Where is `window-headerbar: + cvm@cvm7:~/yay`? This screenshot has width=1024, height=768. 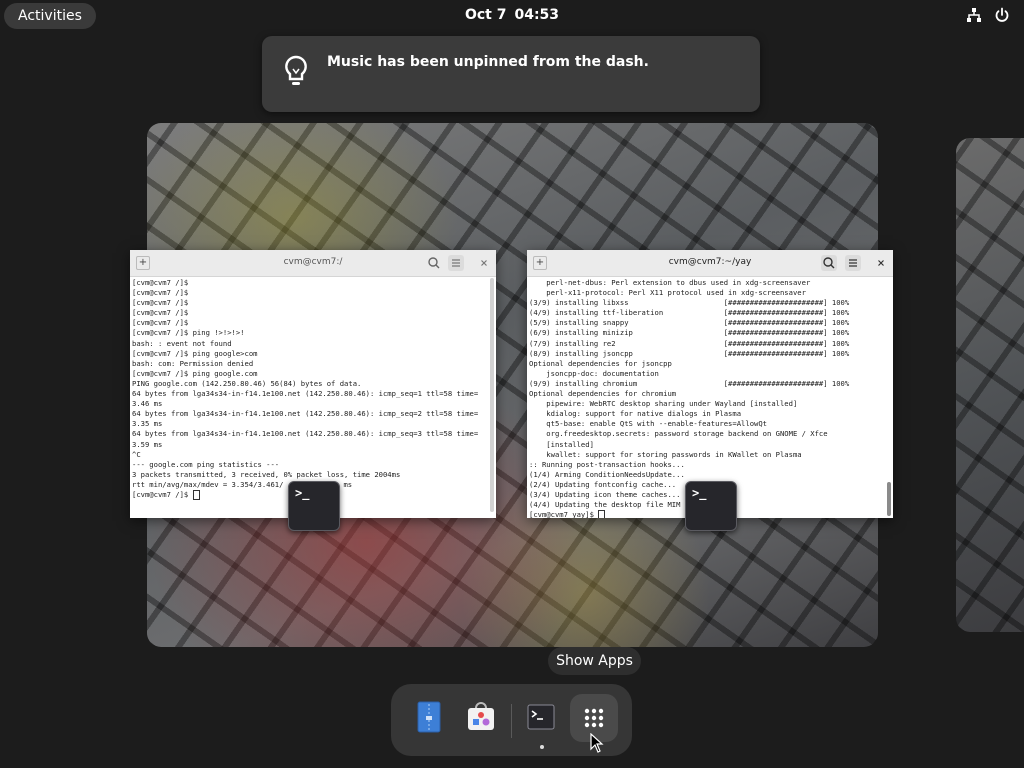
window-headerbar: + cvm@cvm7:~/yay is located at coordinates (710, 263).